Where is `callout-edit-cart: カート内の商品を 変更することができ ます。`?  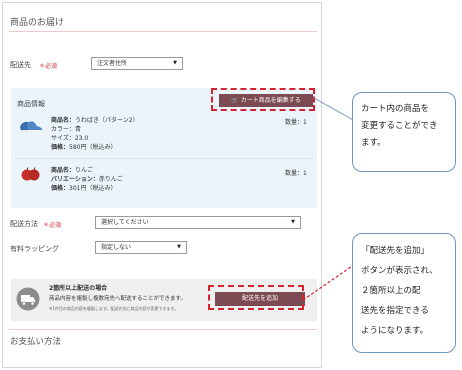 callout-edit-cart: カート内の商品を 変更することができ ます。 is located at coordinates (404, 132).